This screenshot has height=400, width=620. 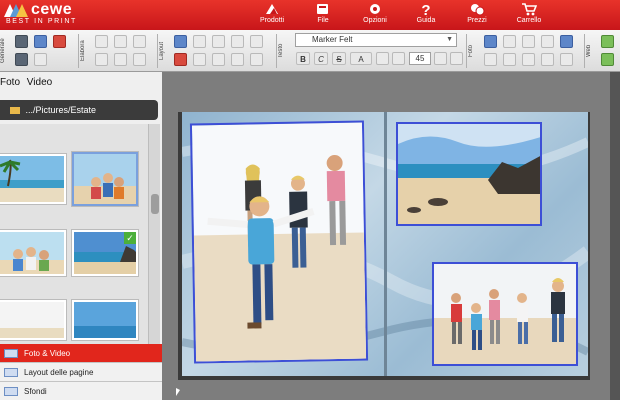 What do you see at coordinates (509, 41) in the screenshot?
I see `photo-effects-icon` at bounding box center [509, 41].